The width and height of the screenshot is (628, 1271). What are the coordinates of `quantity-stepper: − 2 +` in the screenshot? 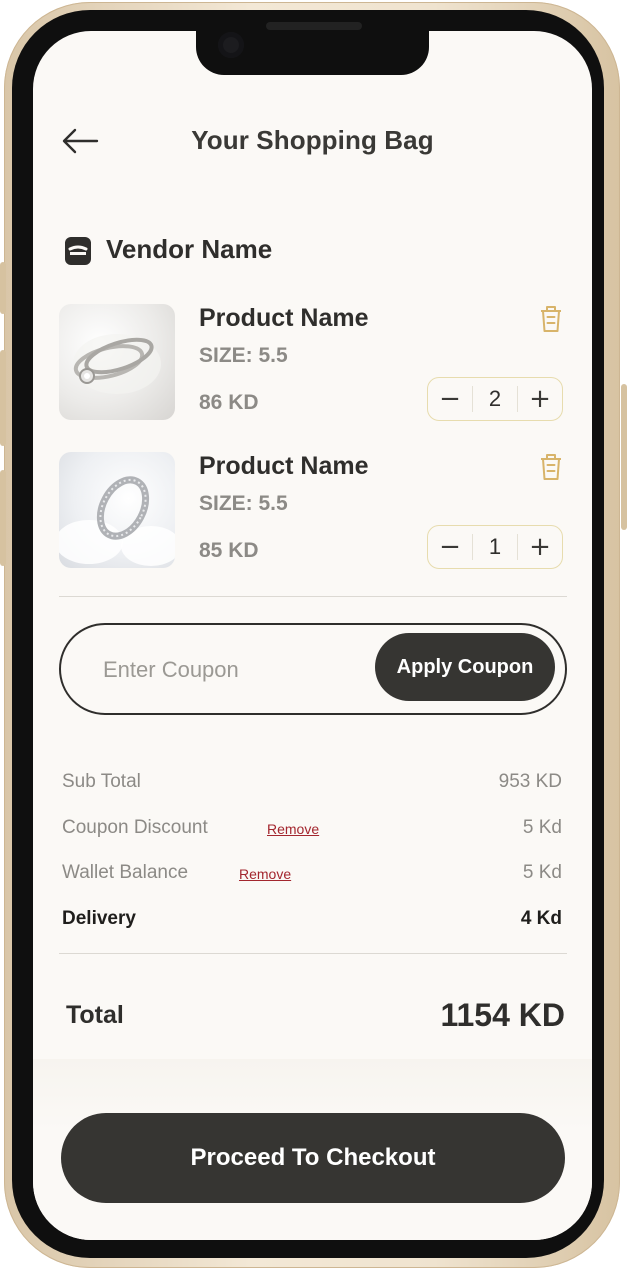 It's located at (495, 399).